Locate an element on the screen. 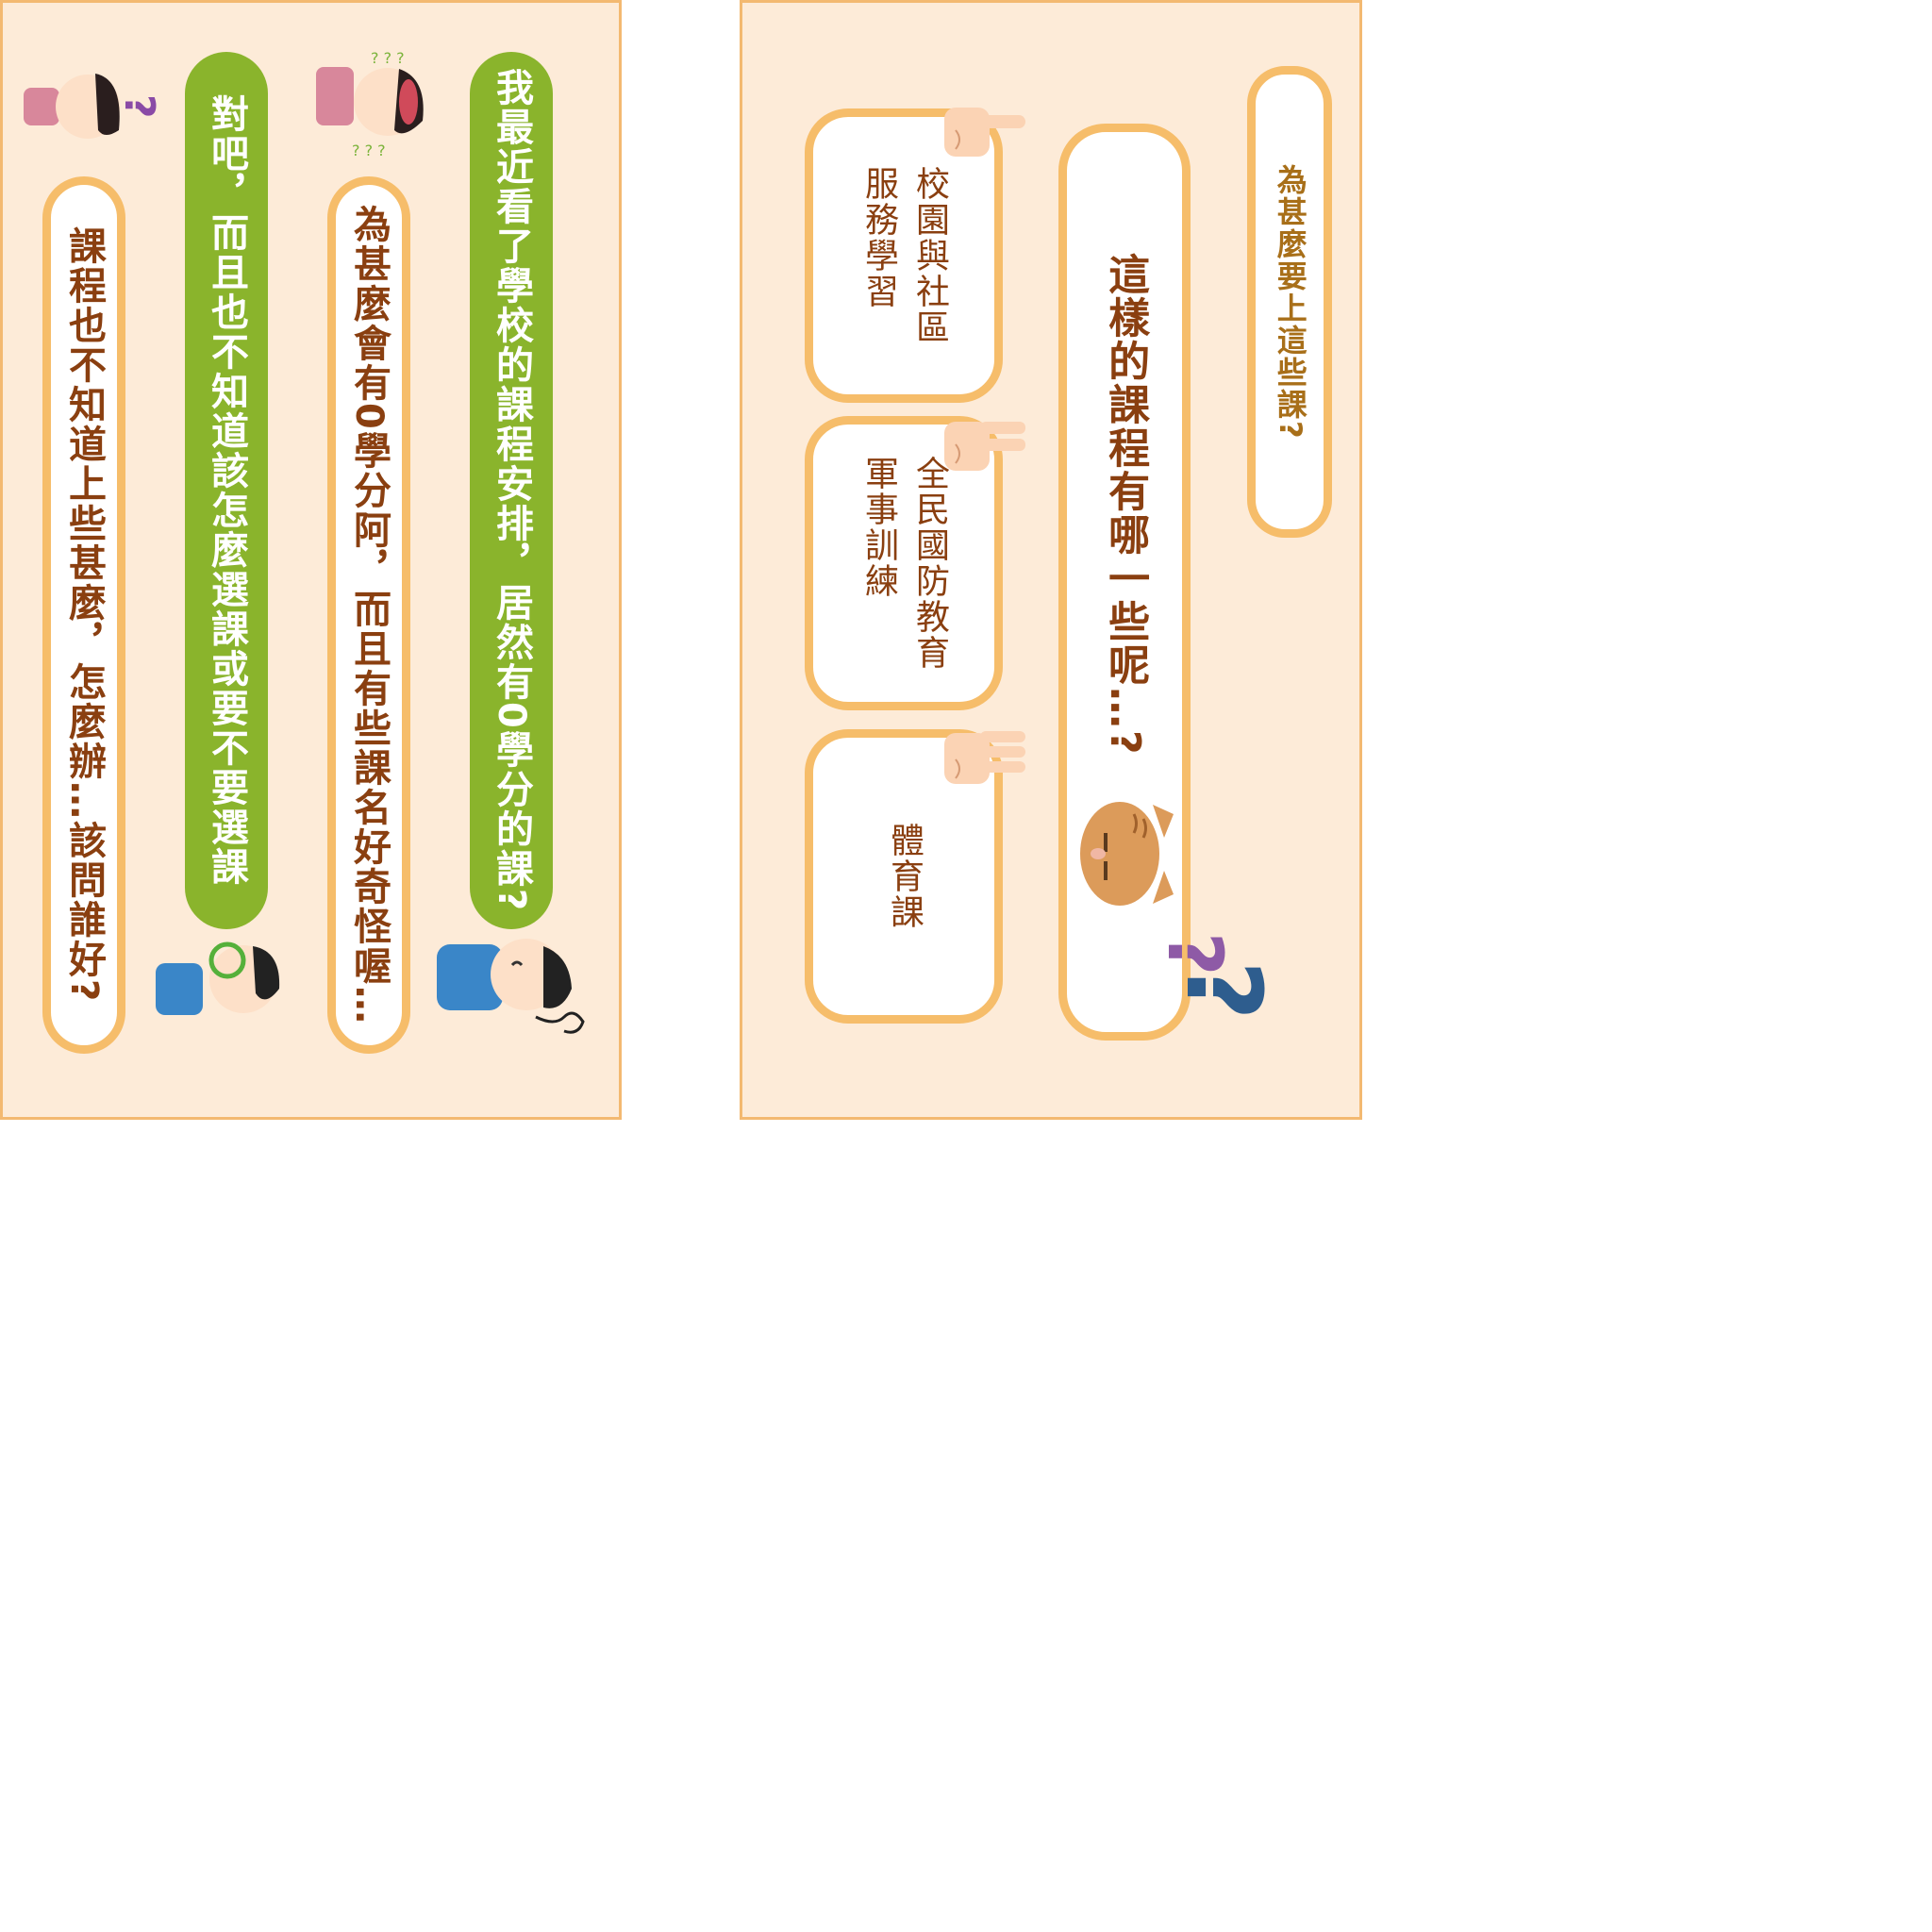 The height and width of the screenshot is (1932, 1932). speech-bubble-3: 對吧，而且也不知道該怎麼選課或要不要選課 is located at coordinates (227, 490).